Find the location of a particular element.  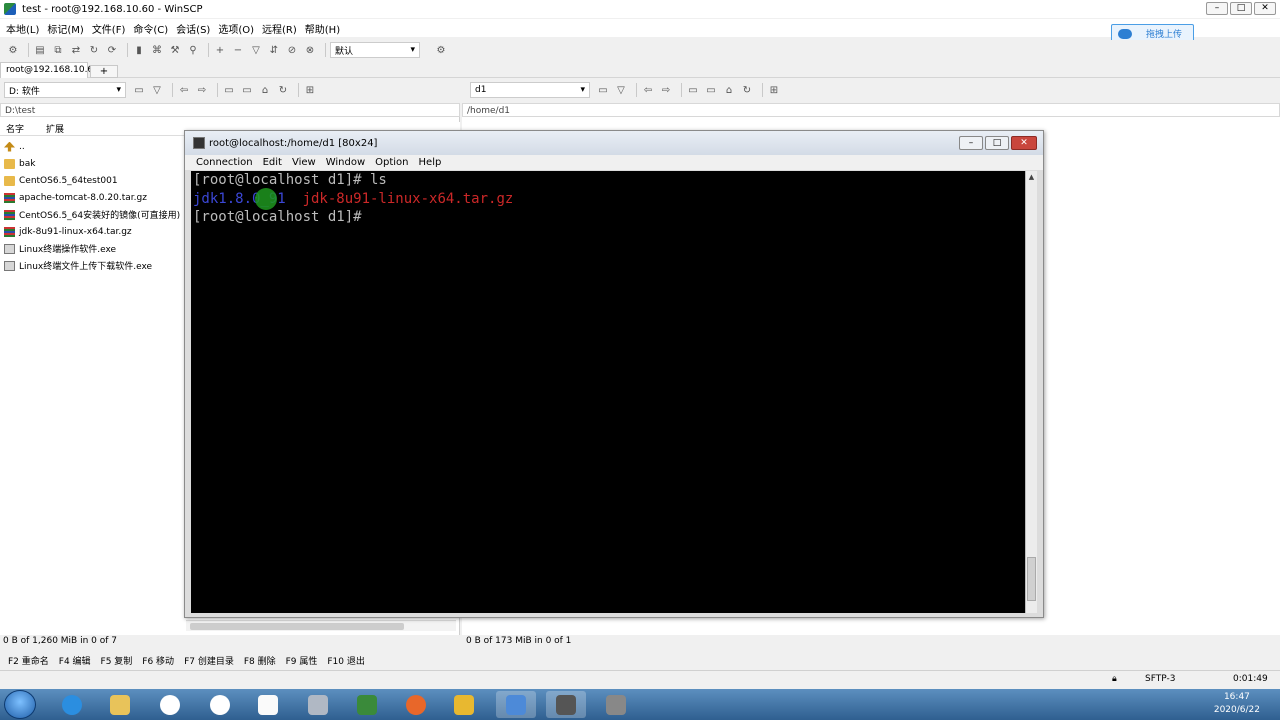

tab-session: root@192.168.10.60 is located at coordinates (49, 70).